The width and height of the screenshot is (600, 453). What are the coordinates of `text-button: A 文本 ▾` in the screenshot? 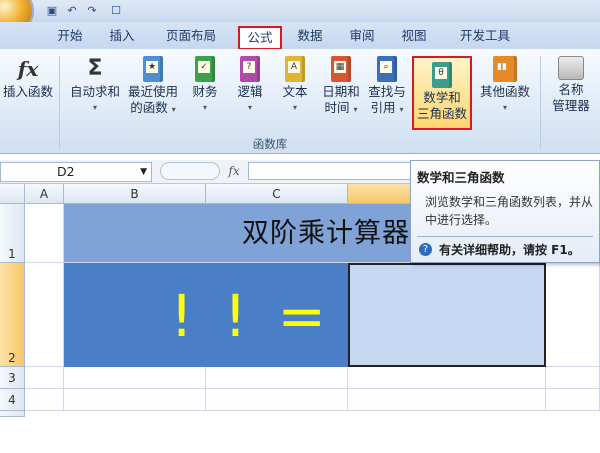 It's located at (295, 92).